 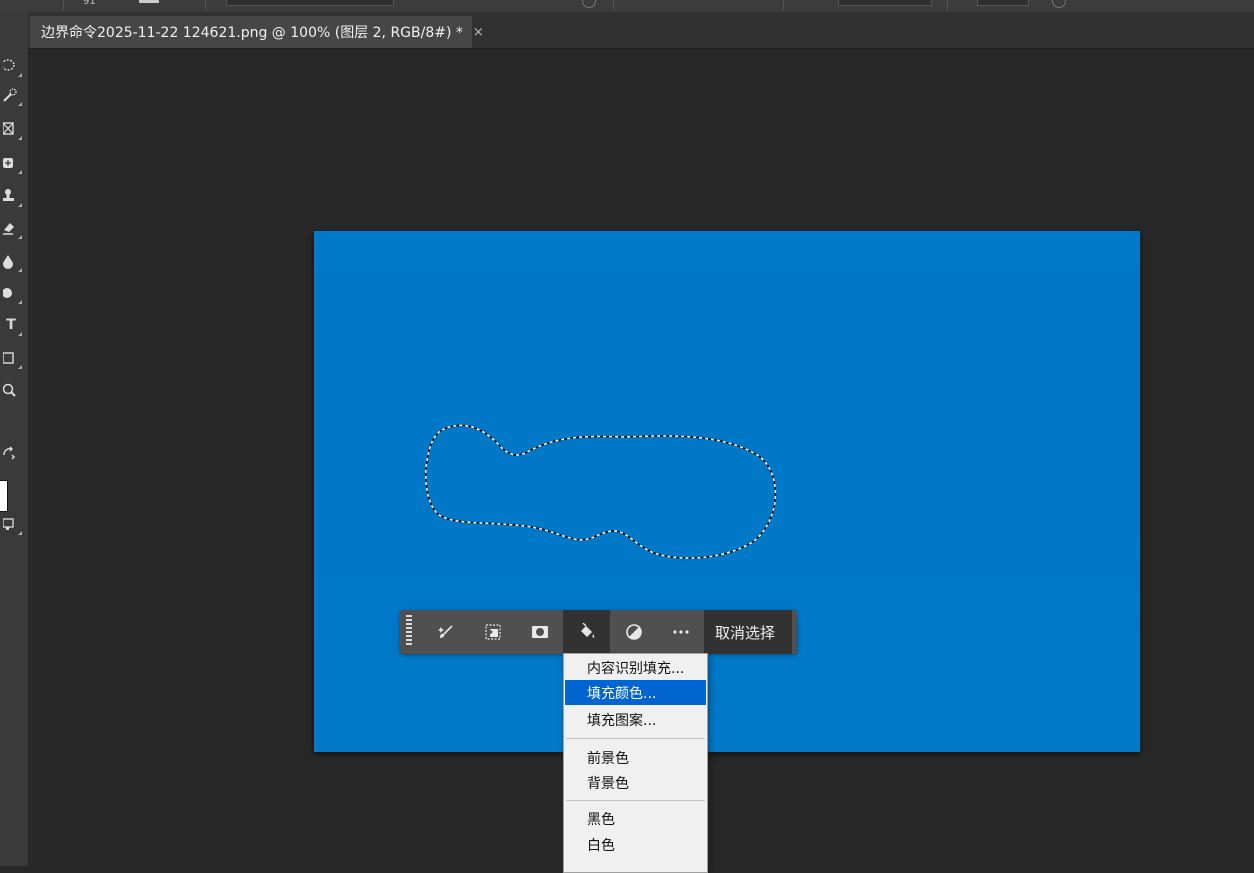 I want to click on blur-tool-icon, so click(x=11, y=261).